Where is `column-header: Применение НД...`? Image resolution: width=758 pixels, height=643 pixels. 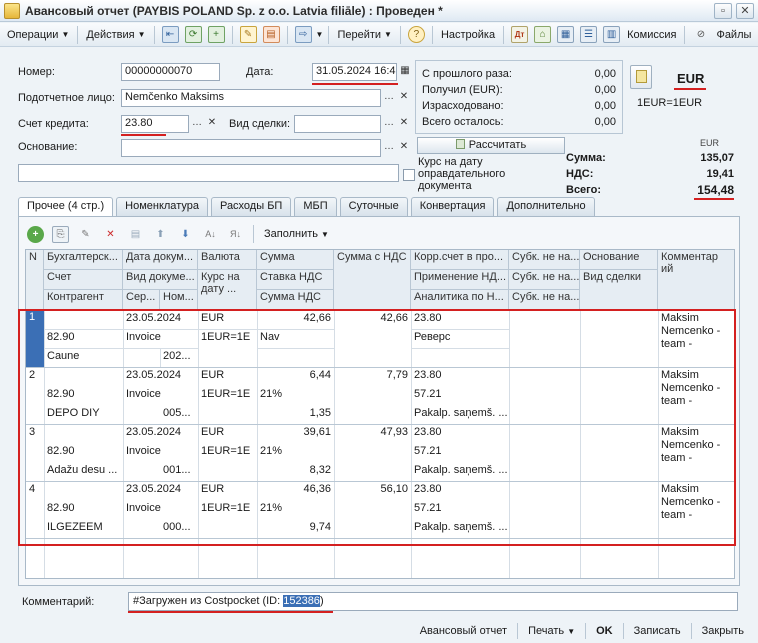
column-header: Применение НД... is located at coordinates (460, 280).